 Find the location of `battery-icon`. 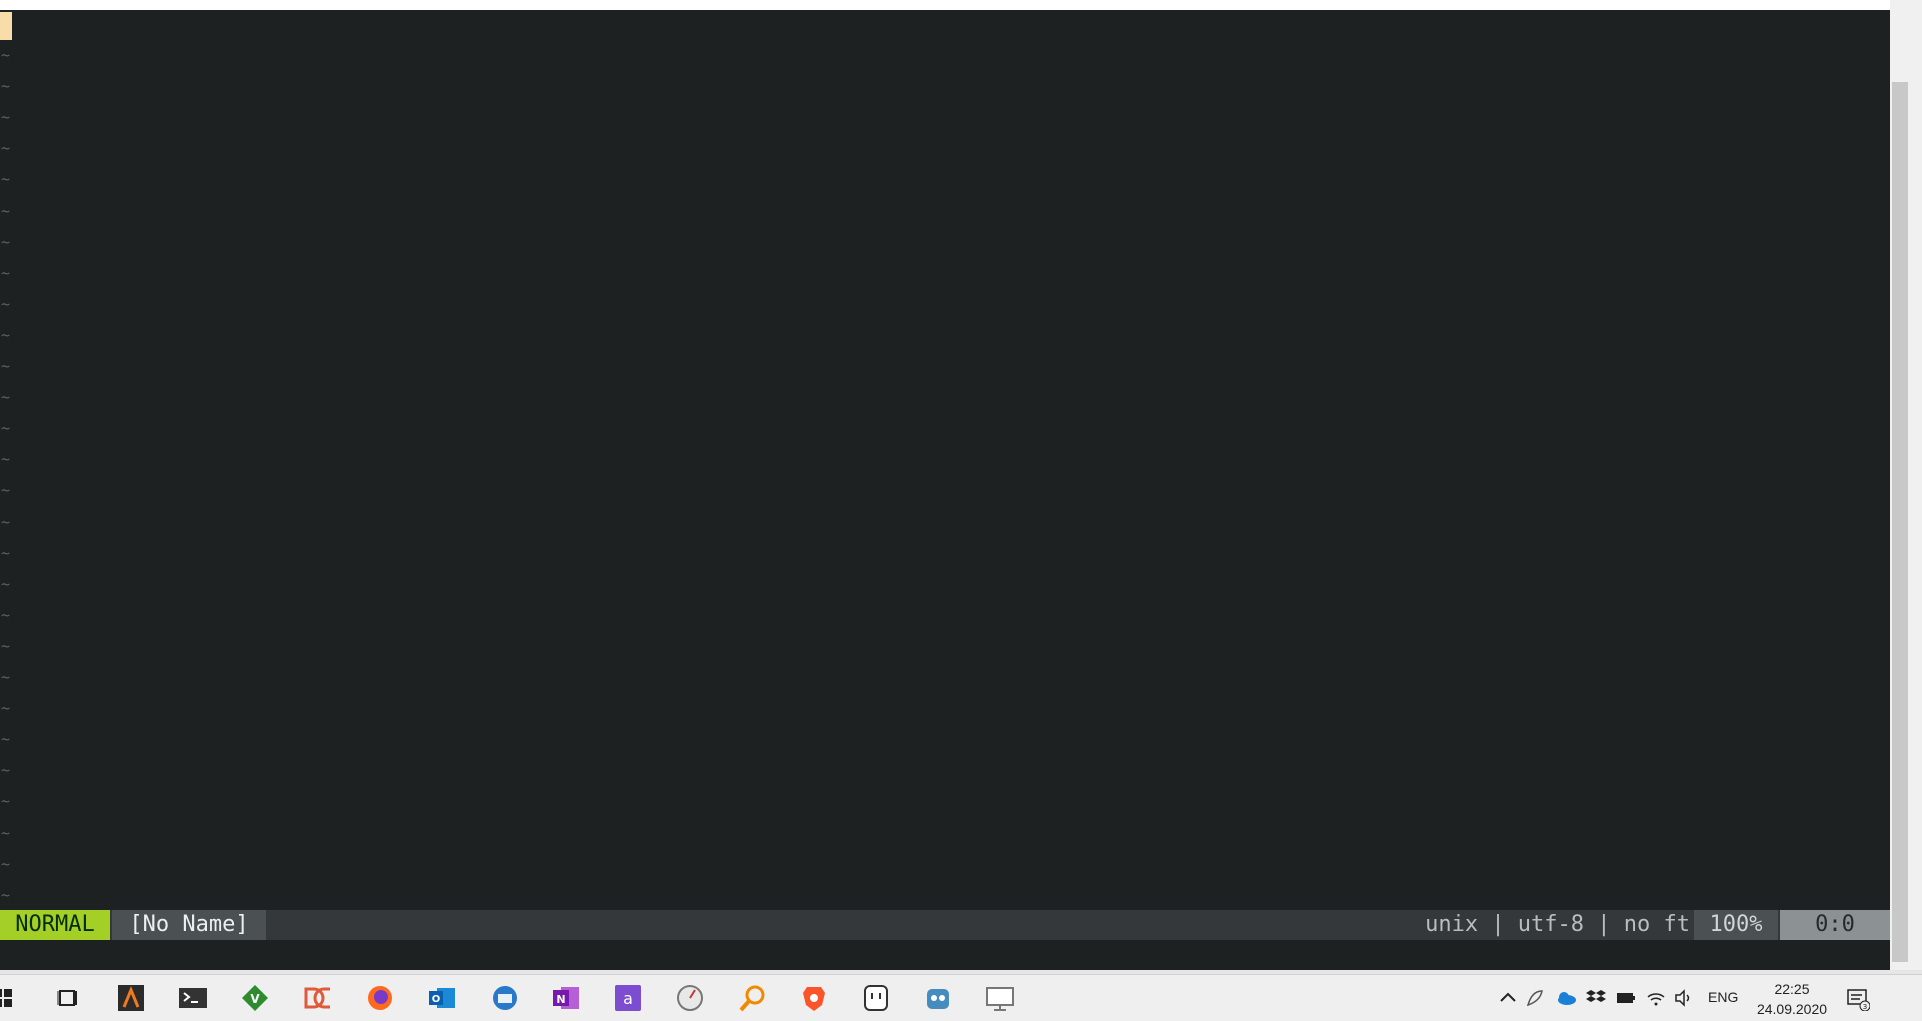

battery-icon is located at coordinates (1626, 998).